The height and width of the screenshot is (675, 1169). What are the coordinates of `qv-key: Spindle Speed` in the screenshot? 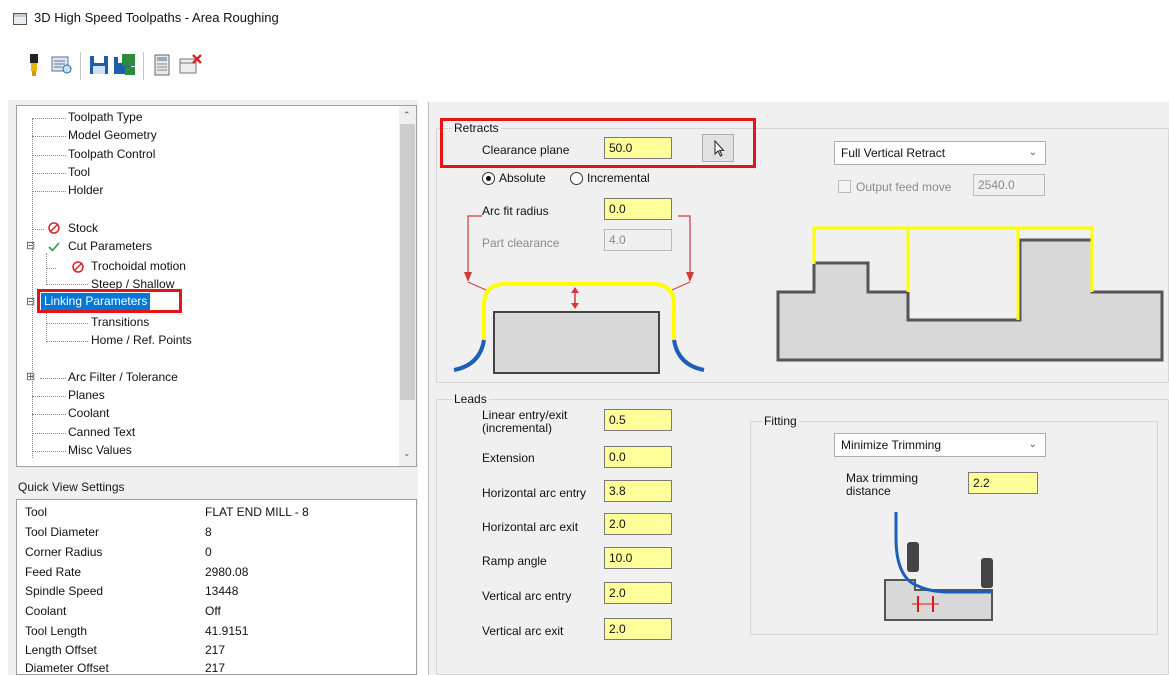 It's located at (64, 591).